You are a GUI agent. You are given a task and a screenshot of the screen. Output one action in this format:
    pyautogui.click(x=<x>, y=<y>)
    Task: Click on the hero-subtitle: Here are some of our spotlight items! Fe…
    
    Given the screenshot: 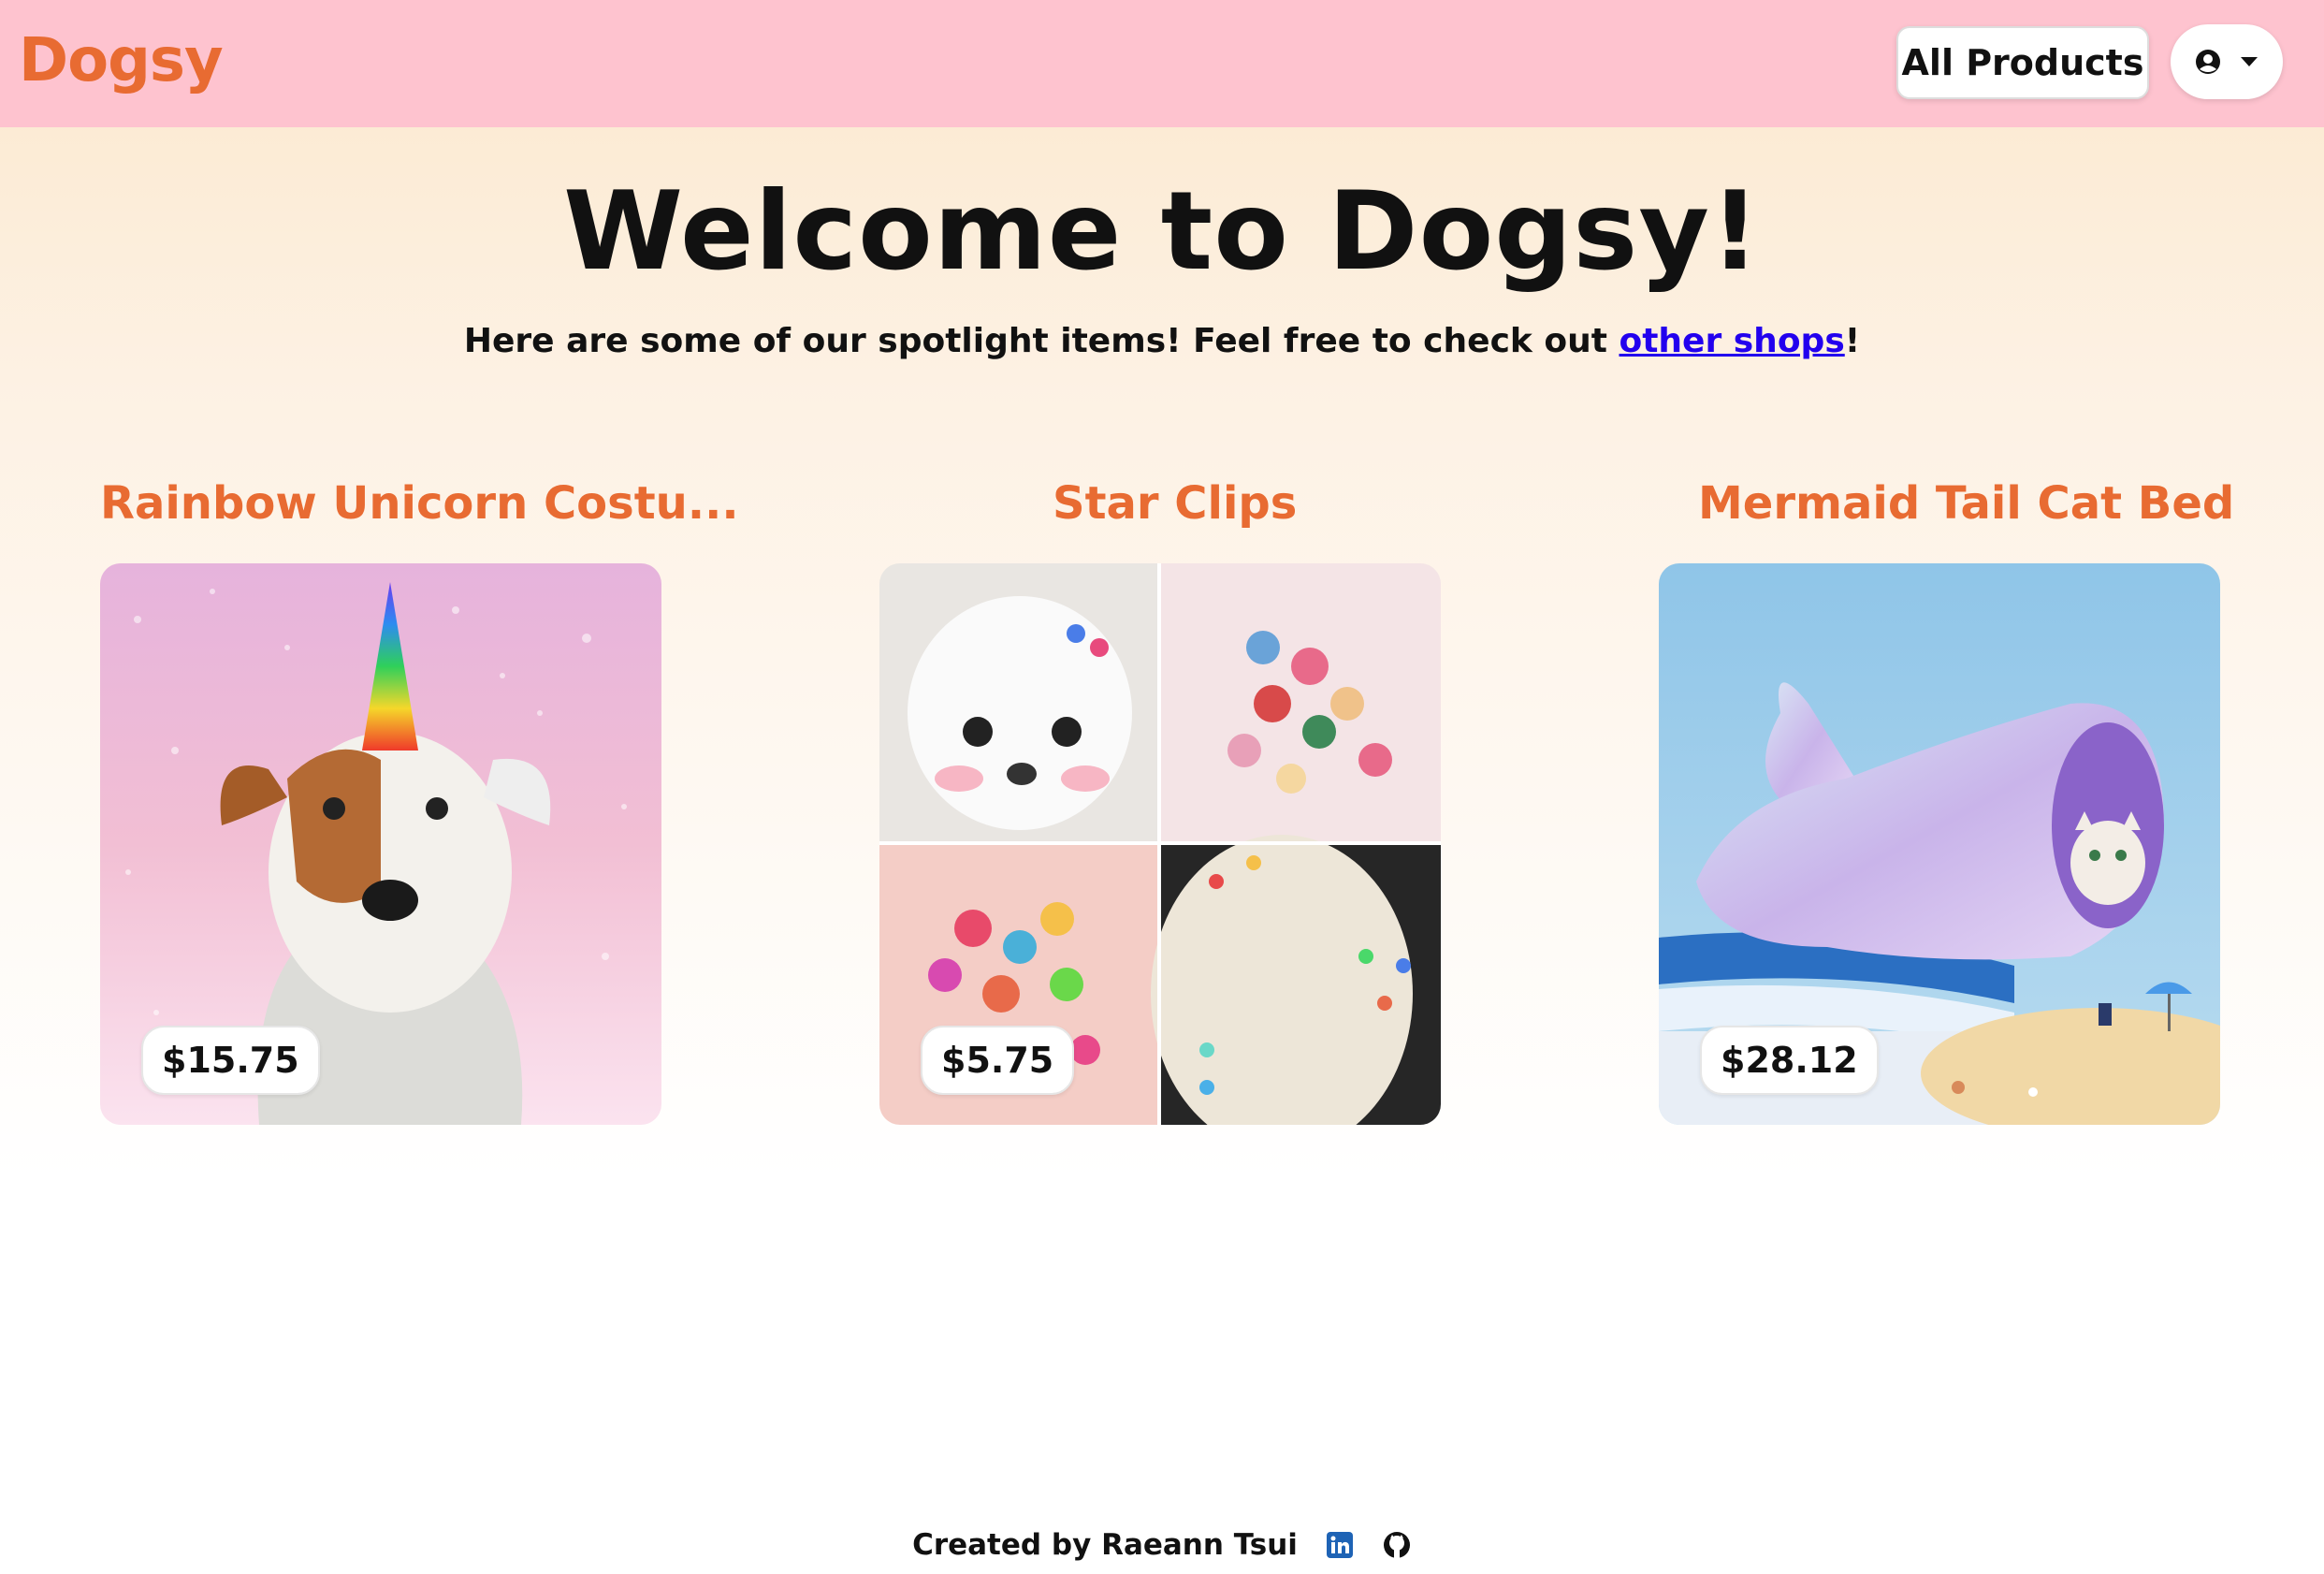 What is the action you would take?
    pyautogui.click(x=1162, y=341)
    